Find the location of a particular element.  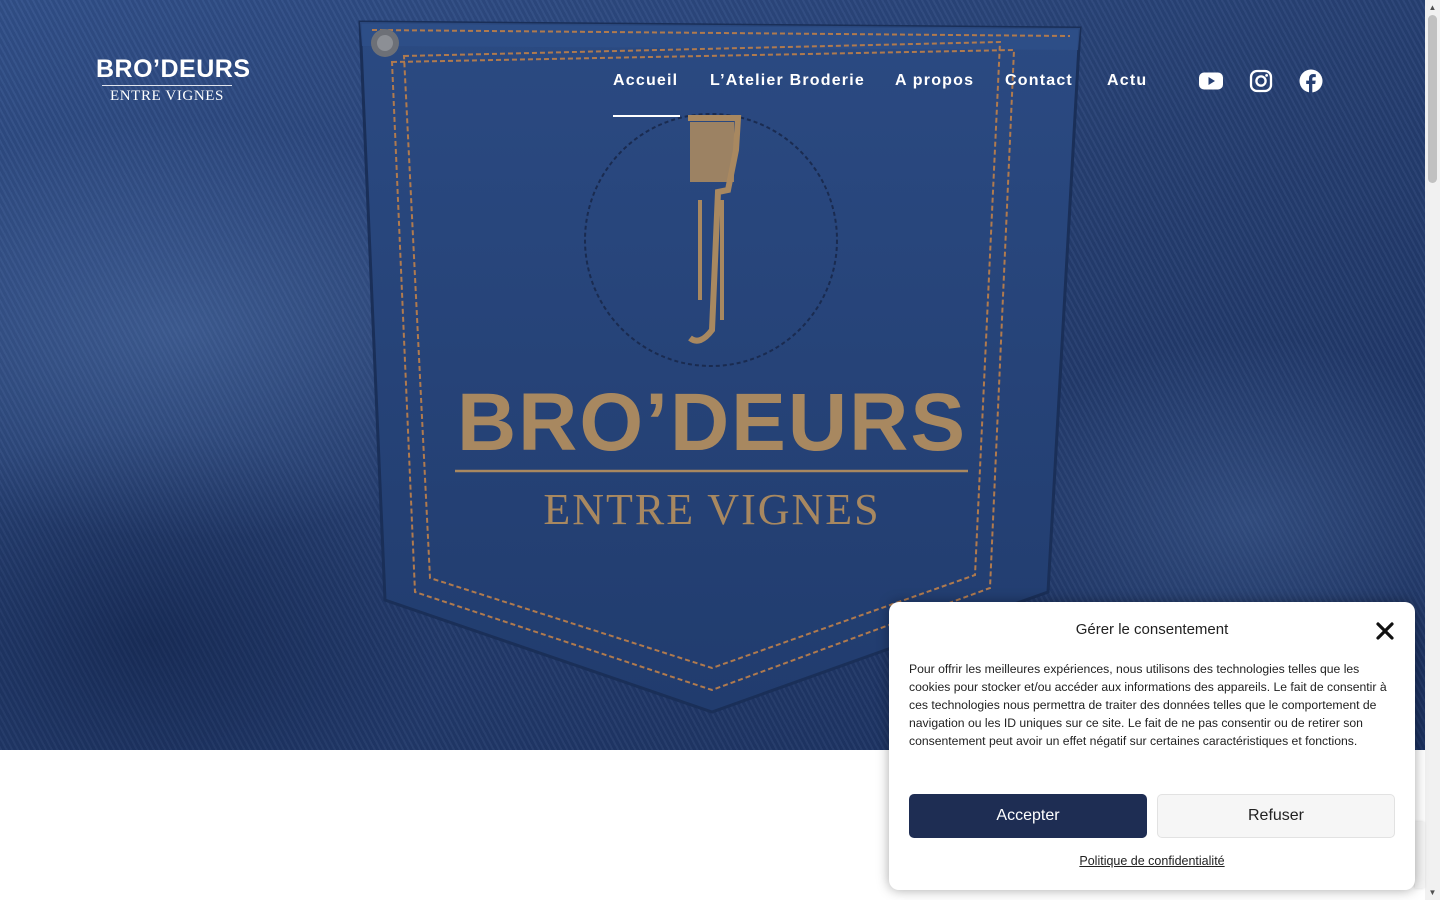

instagram-icon is located at coordinates (1261, 81).